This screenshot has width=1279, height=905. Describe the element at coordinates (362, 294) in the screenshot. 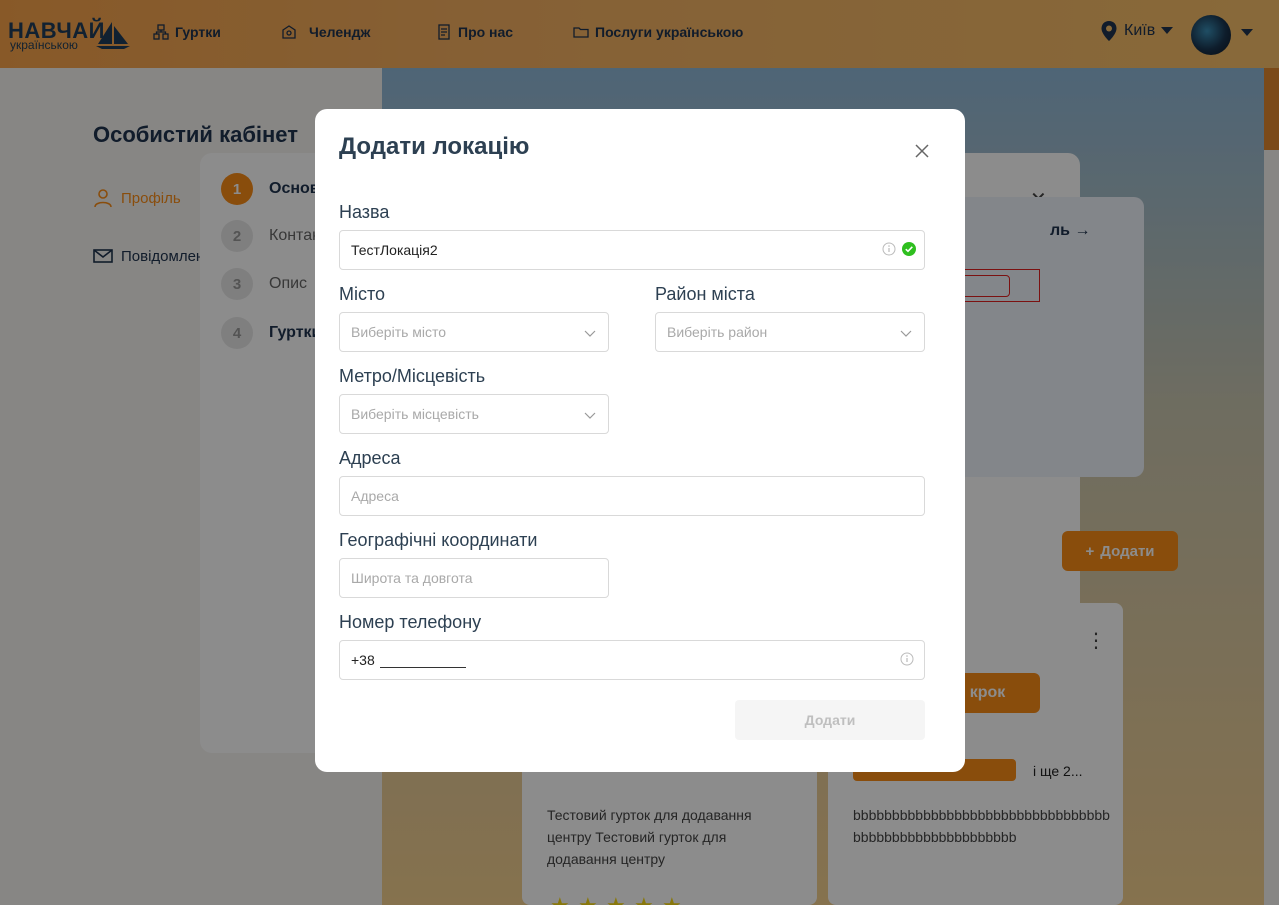

I see `city-label: Місто` at that location.